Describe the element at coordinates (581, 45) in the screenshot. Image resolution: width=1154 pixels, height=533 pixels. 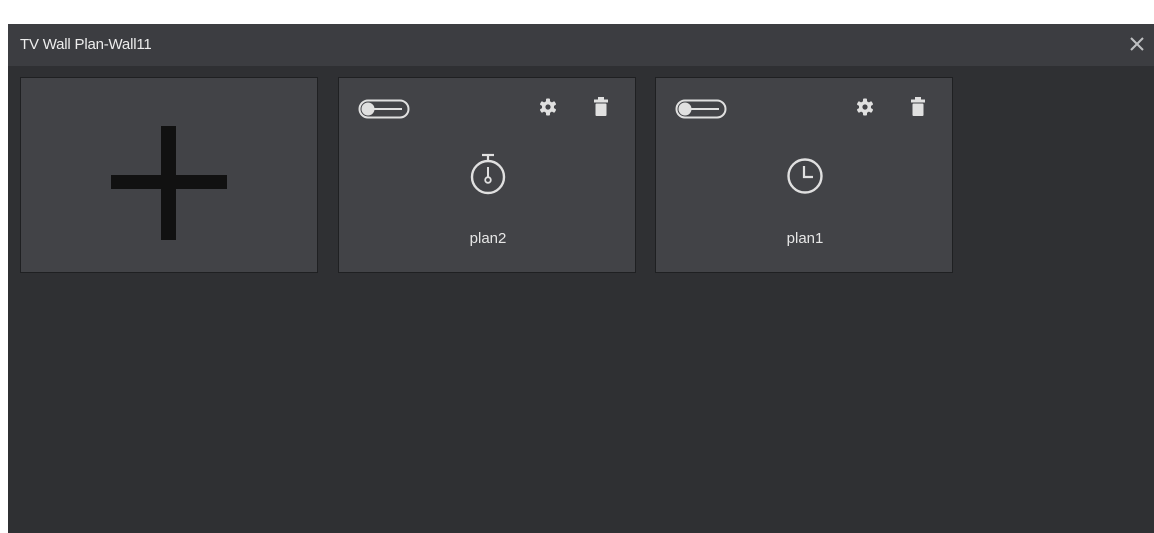
I see `dialog-titlebar: TV Wall Plan-Wall11` at that location.